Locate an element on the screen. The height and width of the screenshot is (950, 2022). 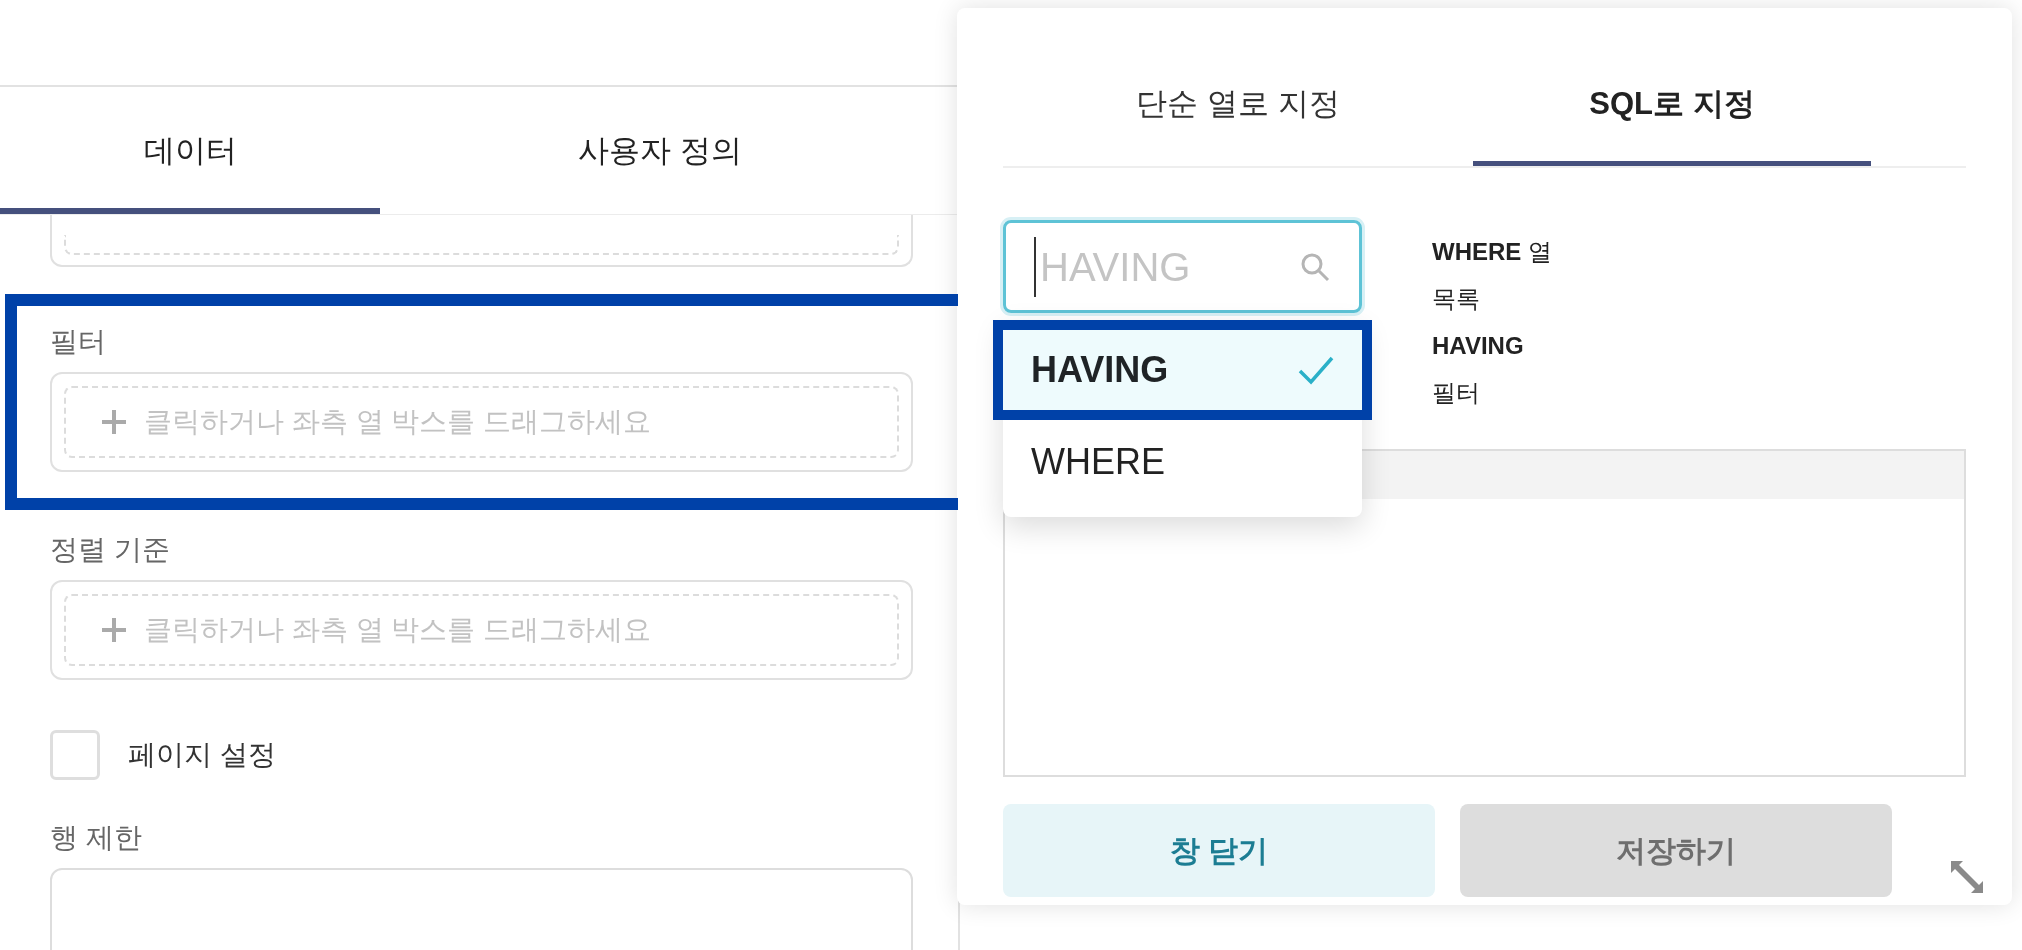
field-label: 필터 is located at coordinates (78, 342).